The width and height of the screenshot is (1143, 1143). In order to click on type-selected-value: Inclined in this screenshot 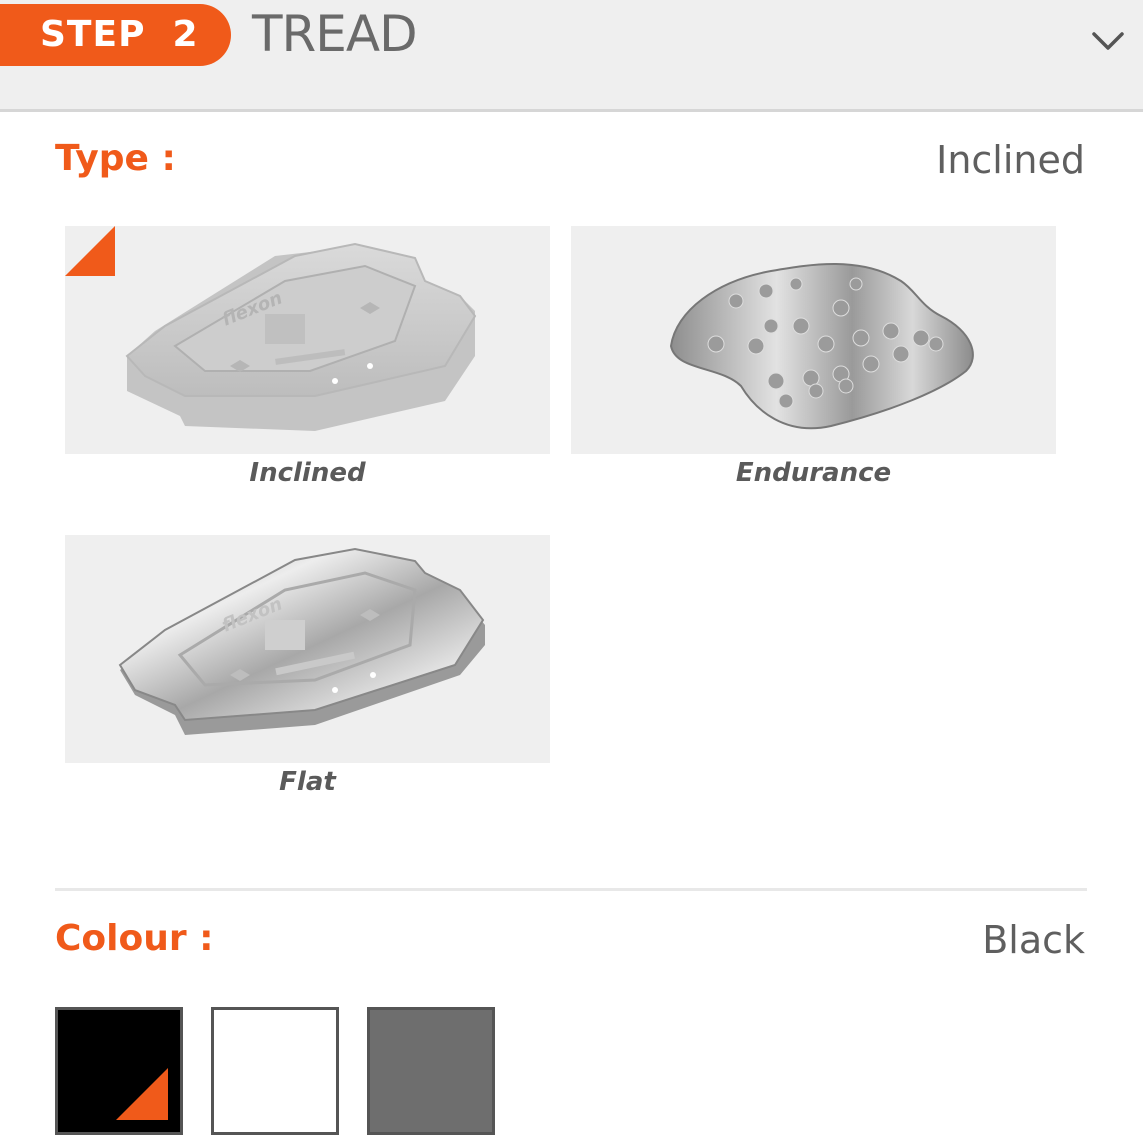, I will do `click(1010, 160)`.